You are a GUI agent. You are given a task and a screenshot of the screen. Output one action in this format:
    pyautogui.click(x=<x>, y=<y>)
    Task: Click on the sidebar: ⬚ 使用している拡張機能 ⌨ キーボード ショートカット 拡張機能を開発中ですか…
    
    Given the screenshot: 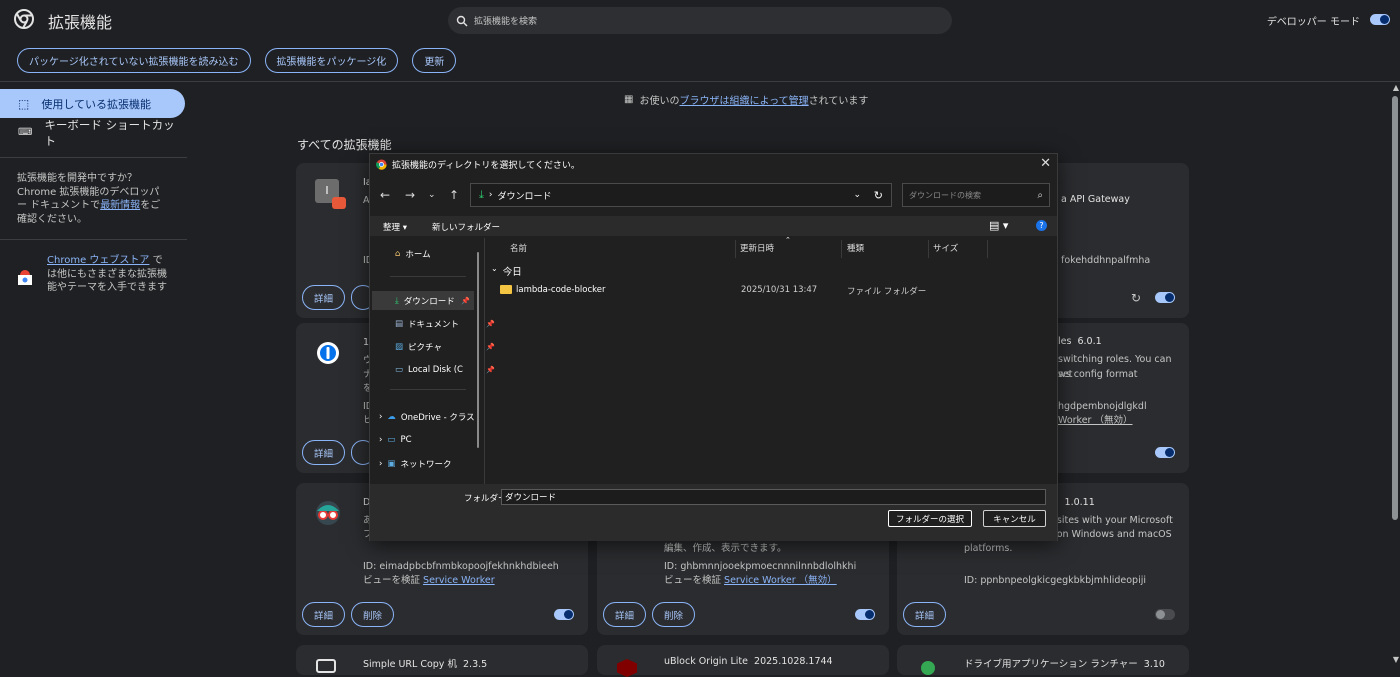 What is the action you would take?
    pyautogui.click(x=93, y=373)
    